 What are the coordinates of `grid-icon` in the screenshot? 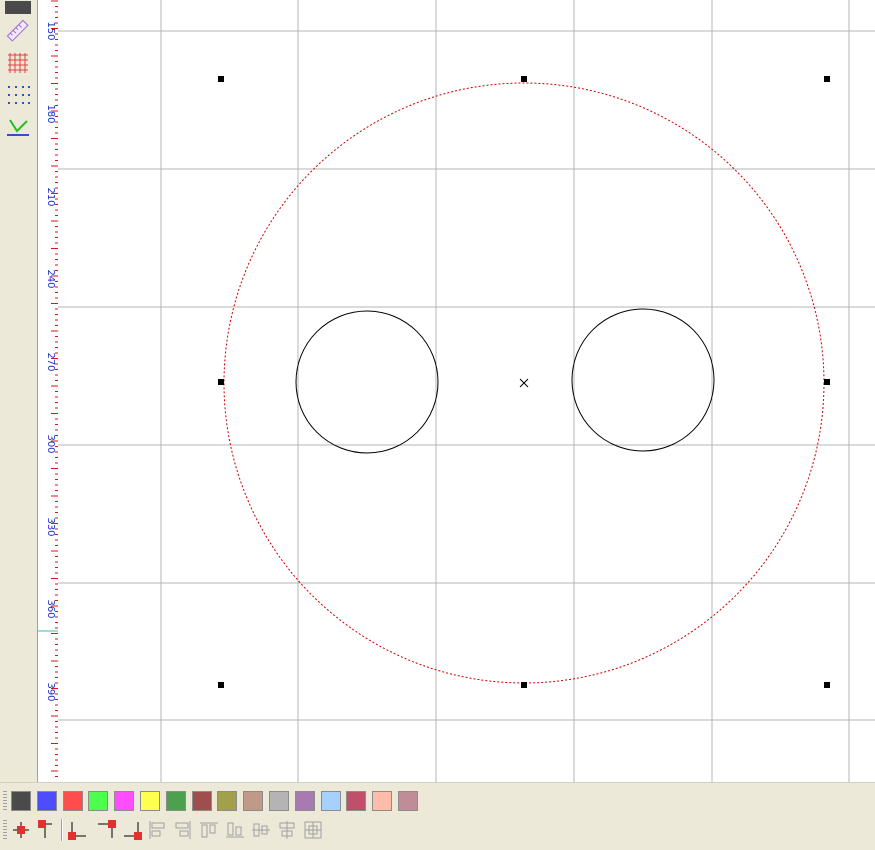 It's located at (18, 63).